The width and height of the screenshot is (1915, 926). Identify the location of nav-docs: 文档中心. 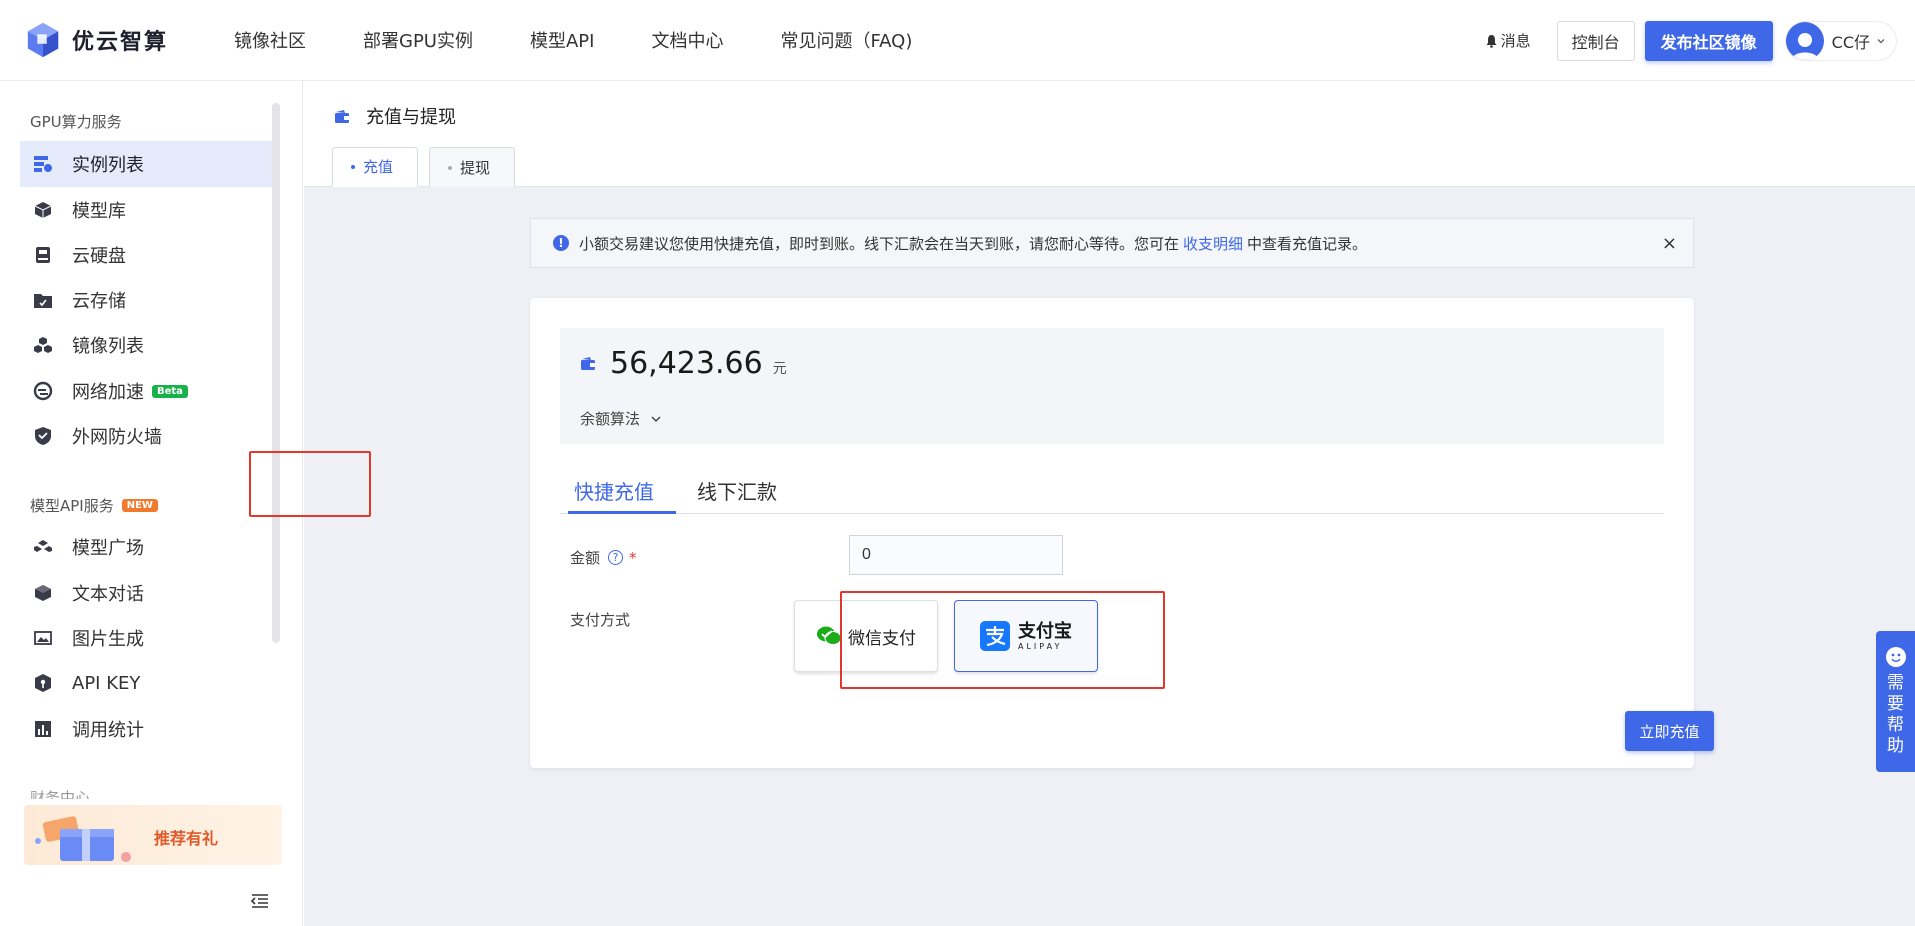
(687, 40).